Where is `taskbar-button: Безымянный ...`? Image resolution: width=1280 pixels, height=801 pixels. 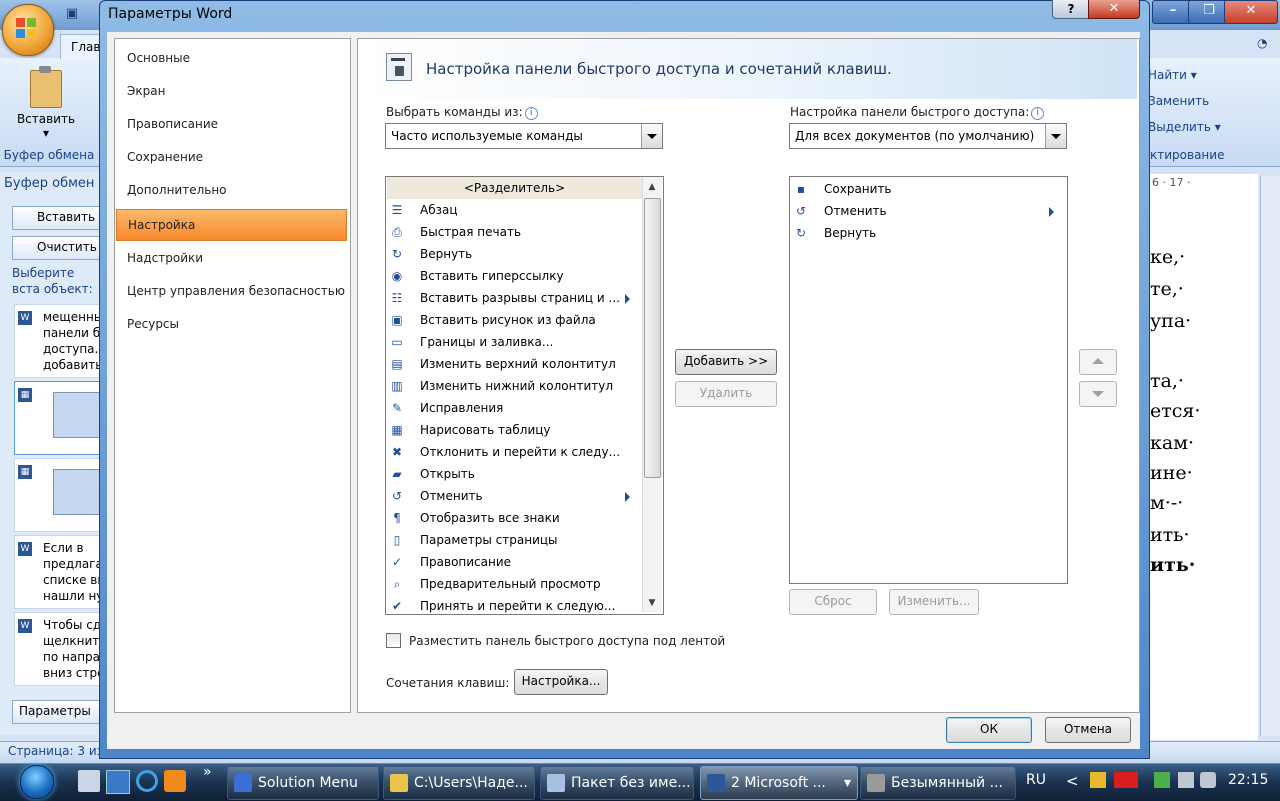 taskbar-button: Безымянный ... is located at coordinates (938, 783).